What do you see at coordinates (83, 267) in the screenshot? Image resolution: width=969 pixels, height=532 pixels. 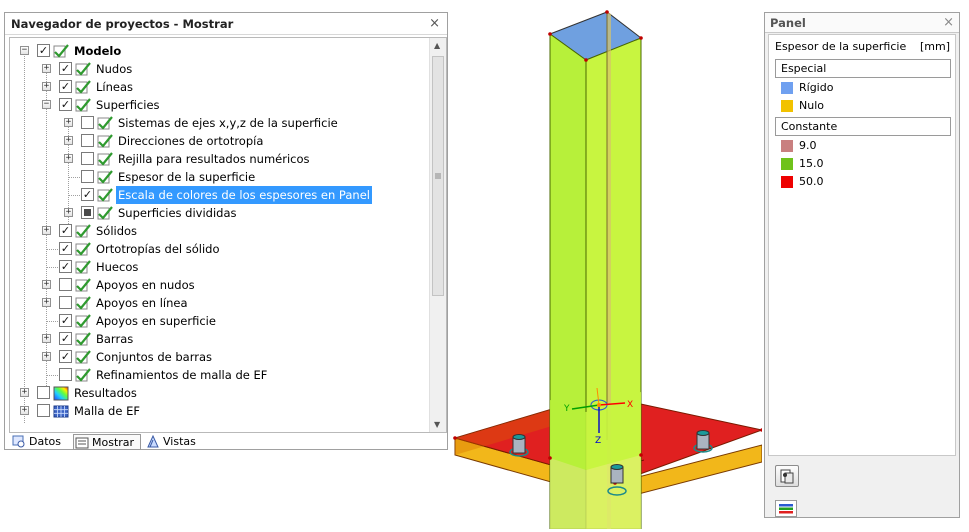 I see `openings-icon` at bounding box center [83, 267].